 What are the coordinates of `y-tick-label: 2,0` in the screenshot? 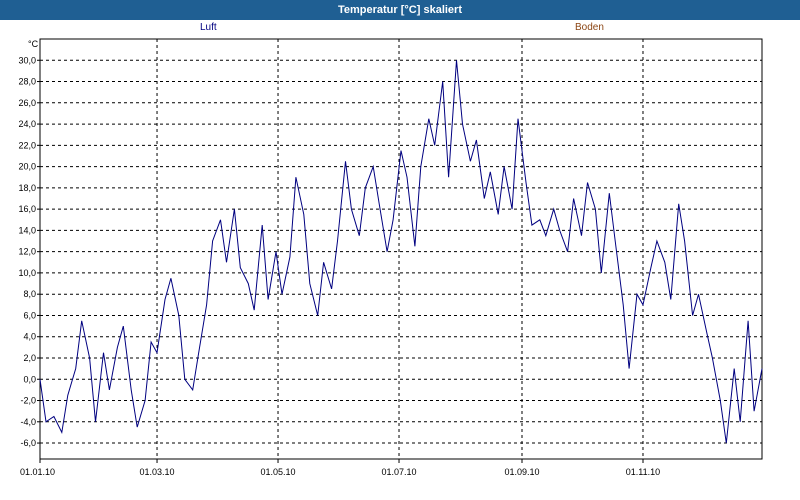 It's located at (29, 358).